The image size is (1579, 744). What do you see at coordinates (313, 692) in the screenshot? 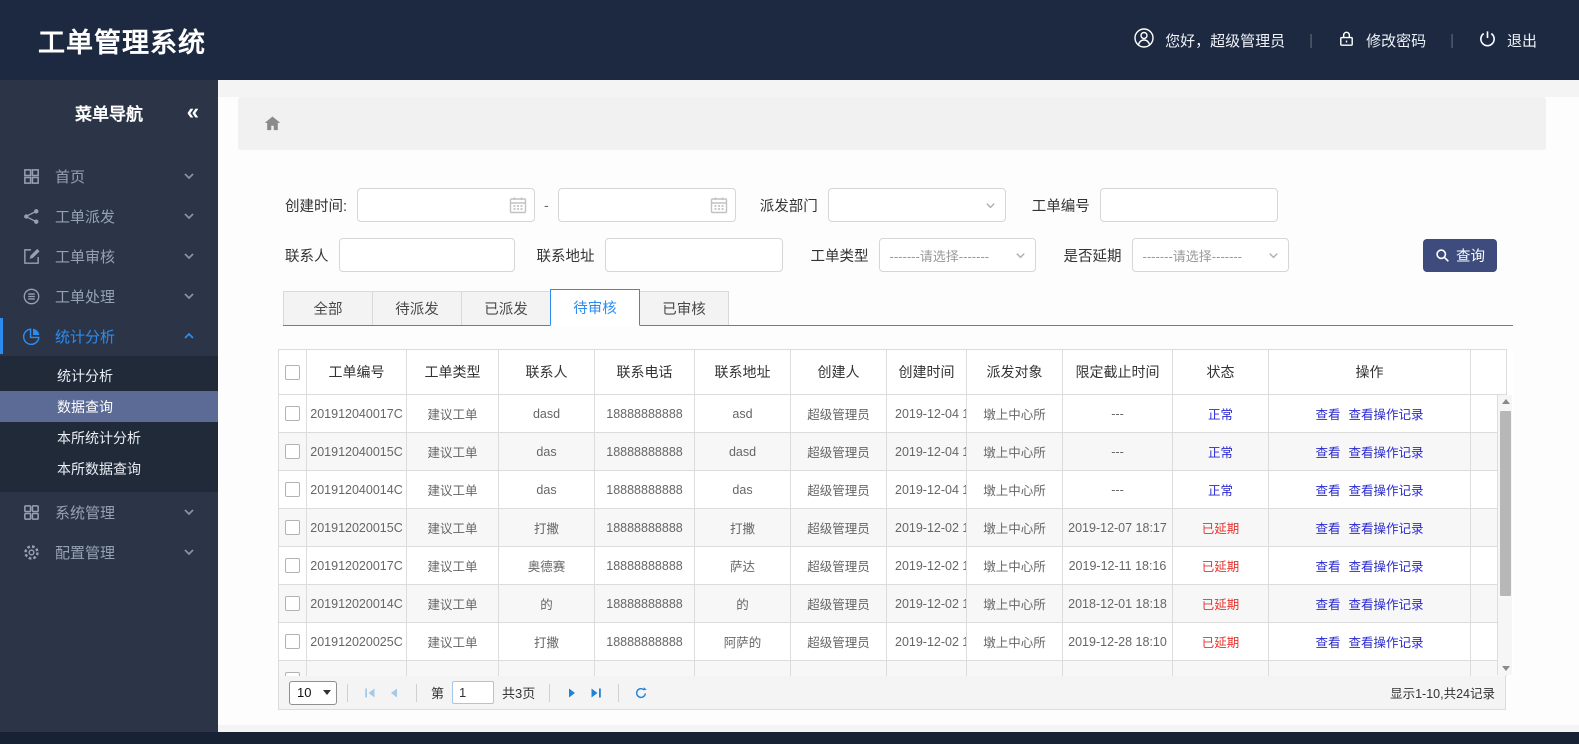
I see `page-size-select: 10` at bounding box center [313, 692].